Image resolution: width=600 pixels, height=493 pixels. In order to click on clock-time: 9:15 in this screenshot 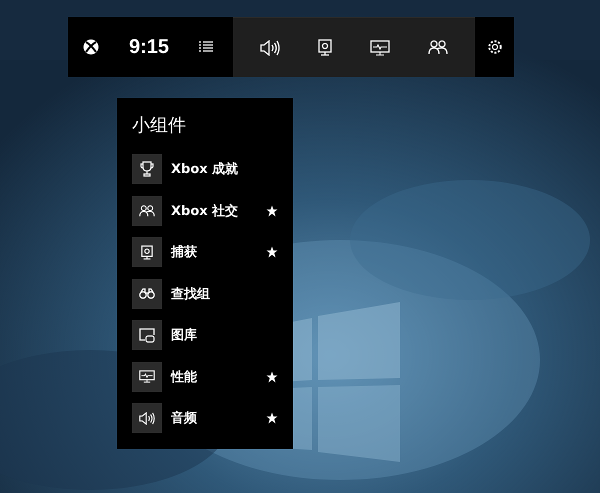, I will do `click(149, 47)`.